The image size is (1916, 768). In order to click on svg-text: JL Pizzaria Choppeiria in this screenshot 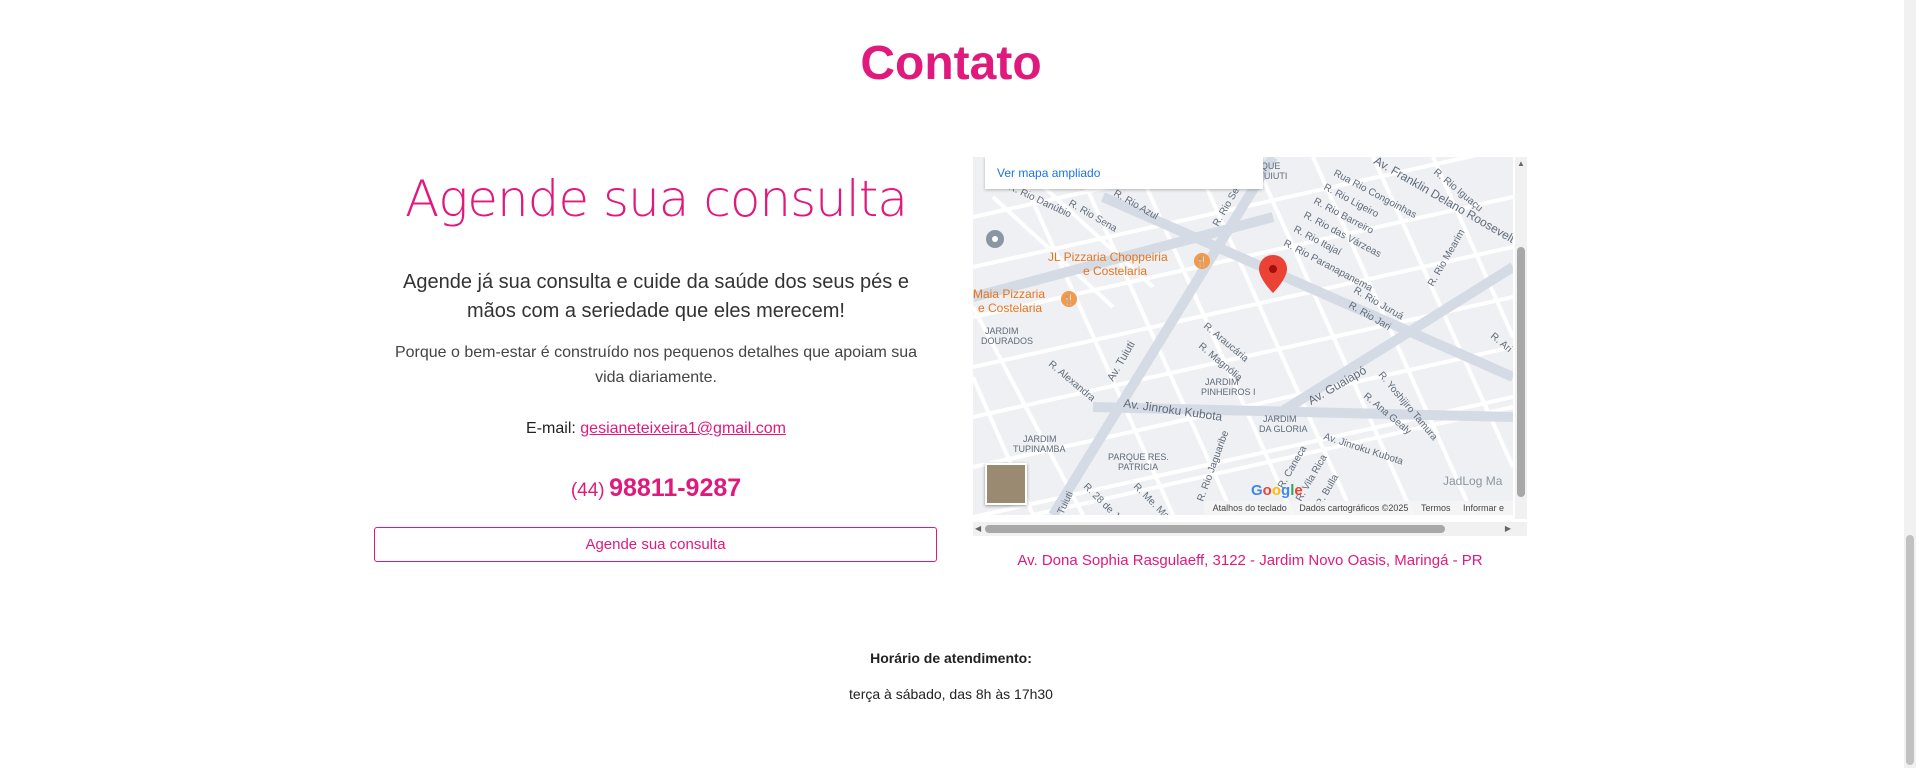, I will do `click(1108, 257)`.